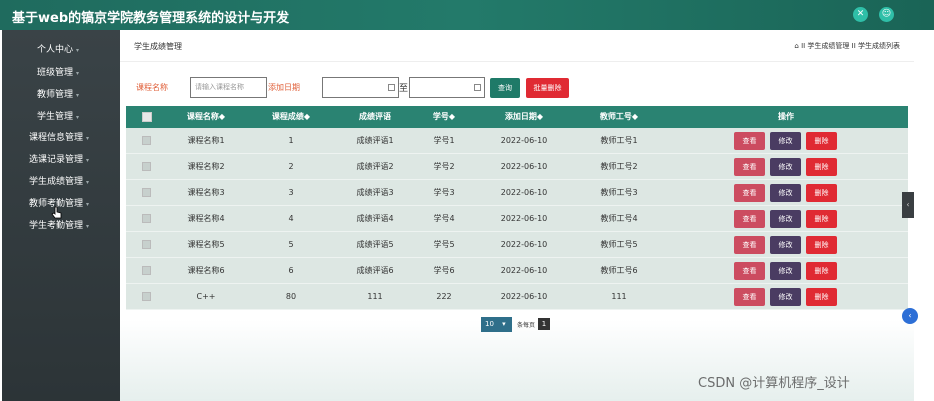  I want to click on expand-icon: ✕, so click(860, 14).